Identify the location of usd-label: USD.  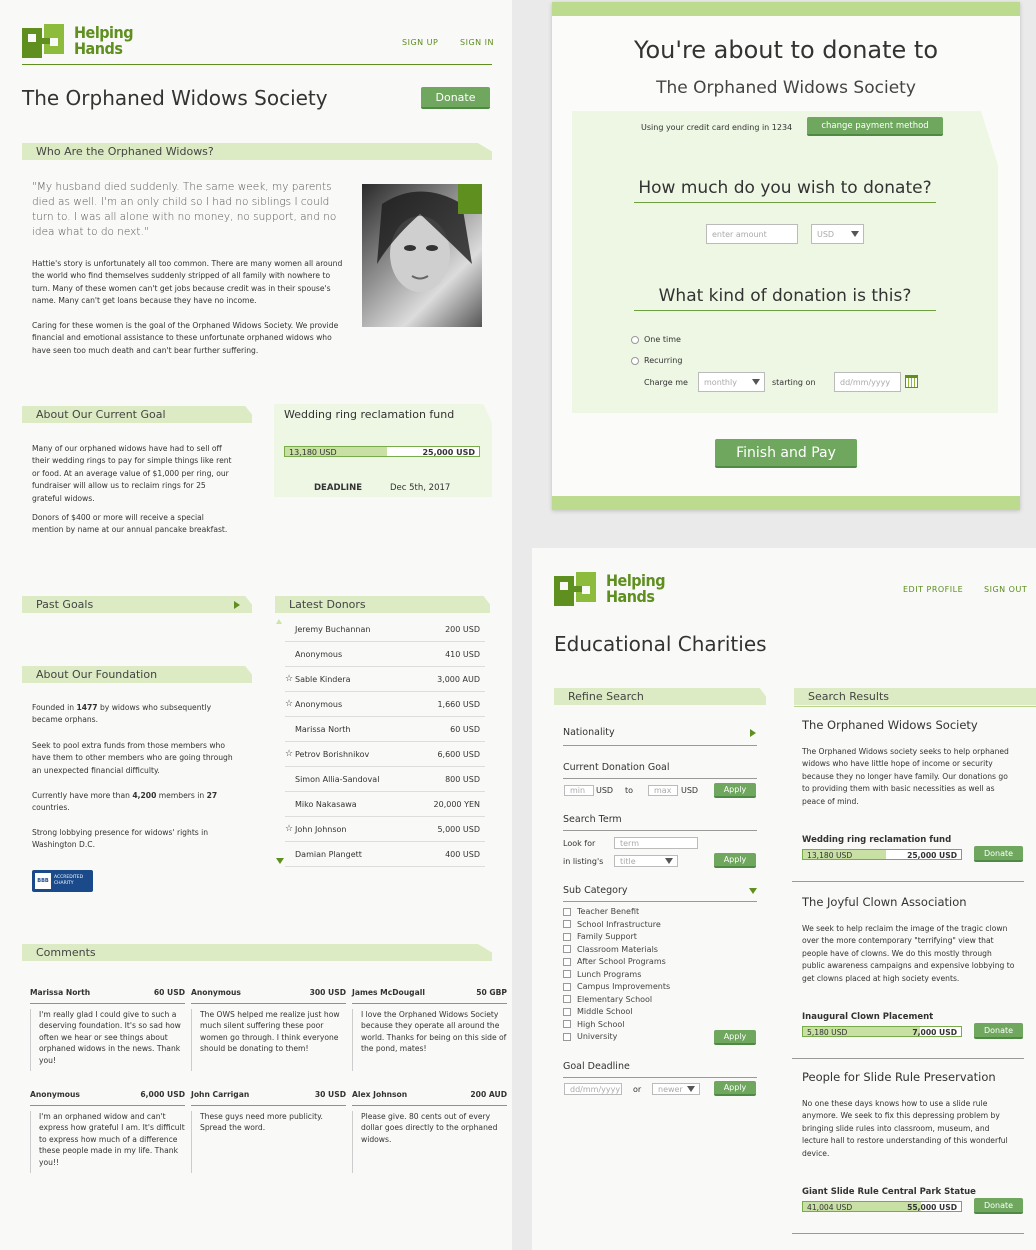
(690, 790).